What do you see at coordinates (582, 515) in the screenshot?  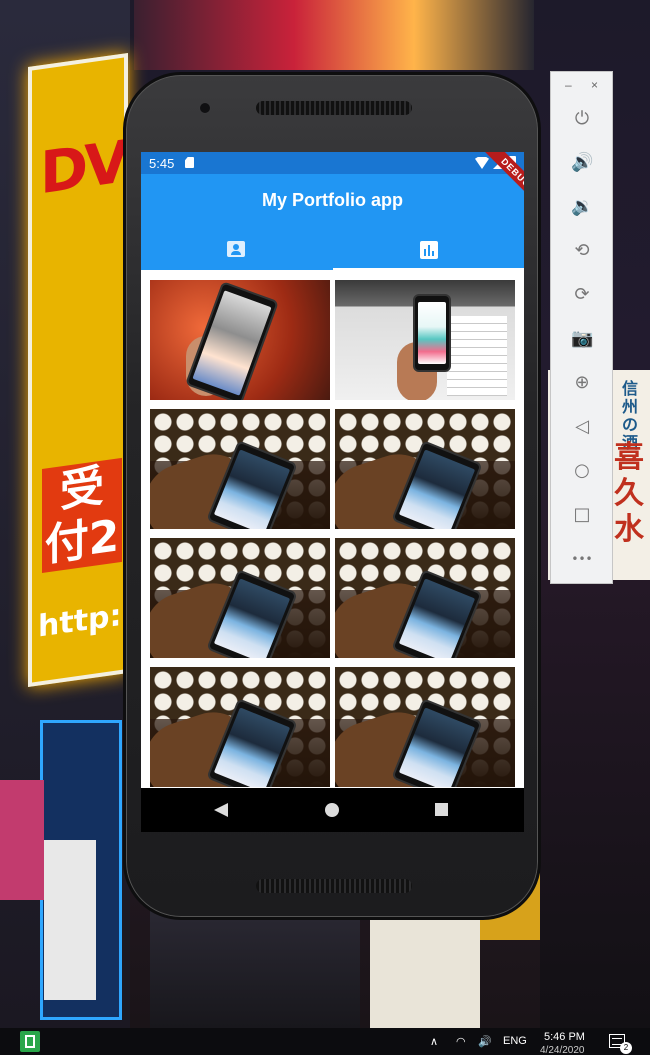 I see `overview-icon: □` at bounding box center [582, 515].